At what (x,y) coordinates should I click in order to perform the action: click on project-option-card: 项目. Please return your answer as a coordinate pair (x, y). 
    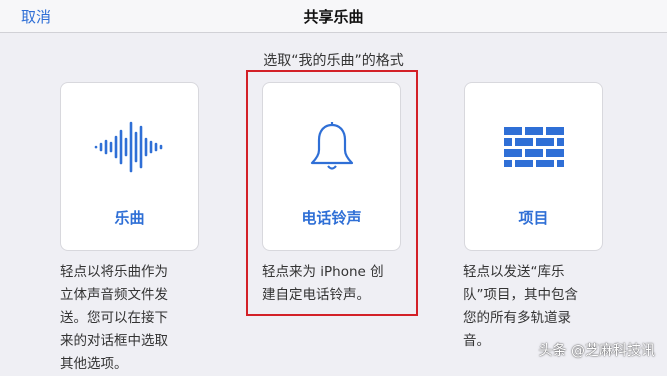
    Looking at the image, I should click on (533, 166).